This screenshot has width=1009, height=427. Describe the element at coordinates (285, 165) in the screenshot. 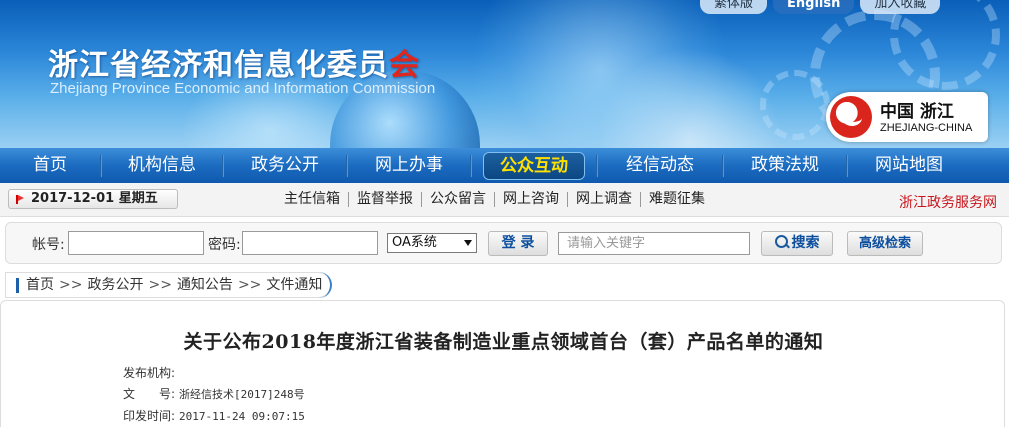

I see `nav-government-affairs: 政务公开` at that location.